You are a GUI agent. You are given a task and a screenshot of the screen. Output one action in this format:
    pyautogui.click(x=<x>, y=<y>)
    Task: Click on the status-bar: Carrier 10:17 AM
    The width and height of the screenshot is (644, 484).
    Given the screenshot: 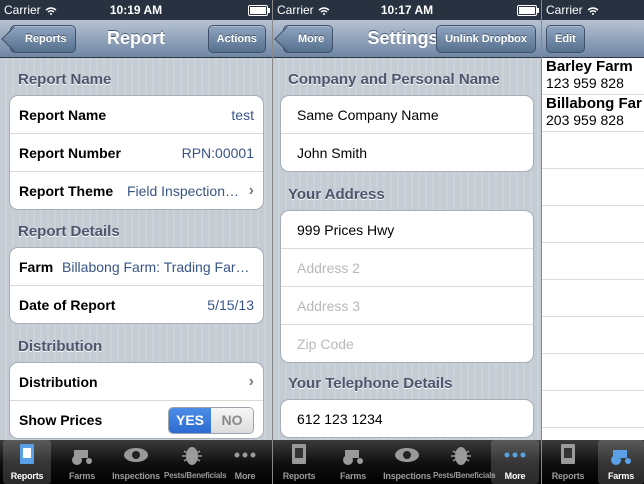 What is the action you would take?
    pyautogui.click(x=407, y=10)
    